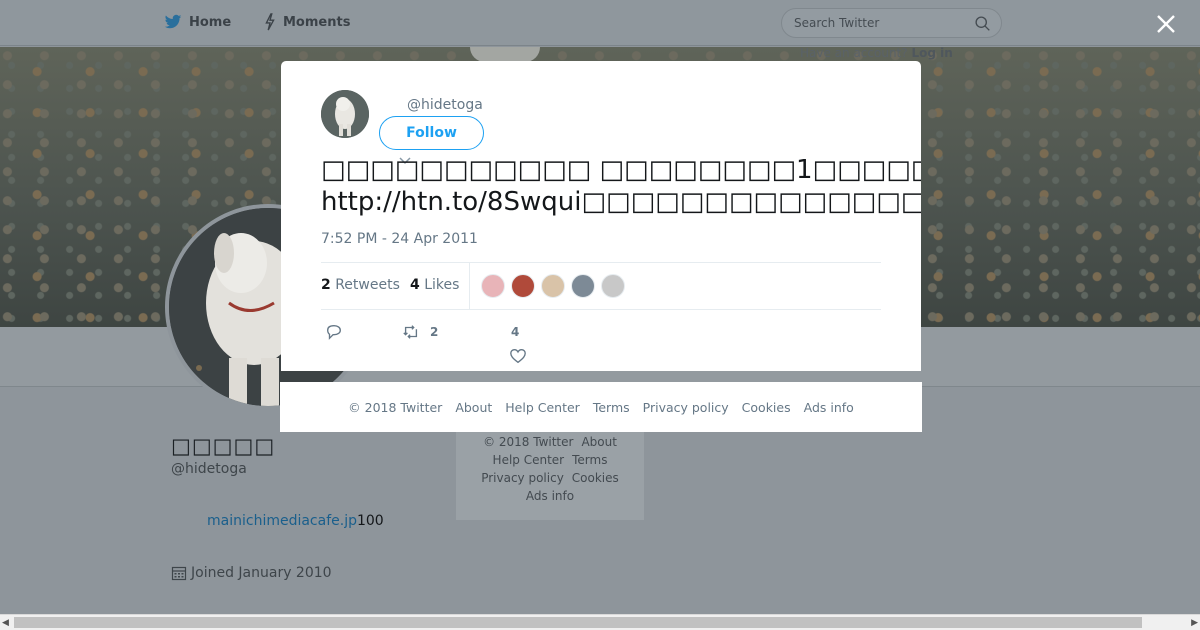  What do you see at coordinates (595, 478) in the screenshot?
I see `side-footer-cookies: Cookies` at bounding box center [595, 478].